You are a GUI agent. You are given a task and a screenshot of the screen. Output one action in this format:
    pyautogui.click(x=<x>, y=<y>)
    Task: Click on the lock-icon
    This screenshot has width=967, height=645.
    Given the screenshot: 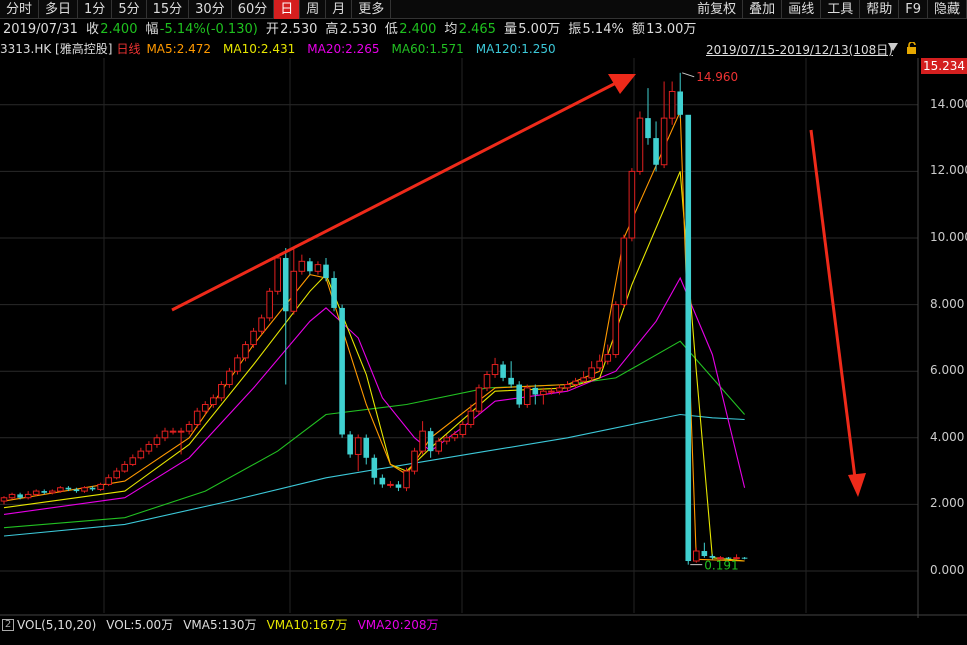 What is the action you would take?
    pyautogui.click(x=912, y=48)
    